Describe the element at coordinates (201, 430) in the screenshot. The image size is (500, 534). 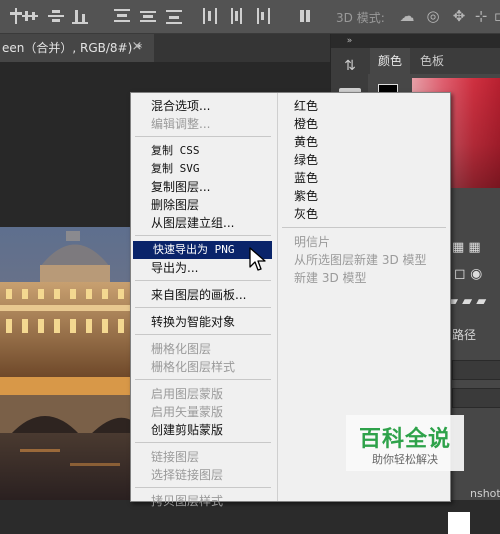
I see `menu-item-create-clipping-mask: 创建剪贴蒙版` at that location.